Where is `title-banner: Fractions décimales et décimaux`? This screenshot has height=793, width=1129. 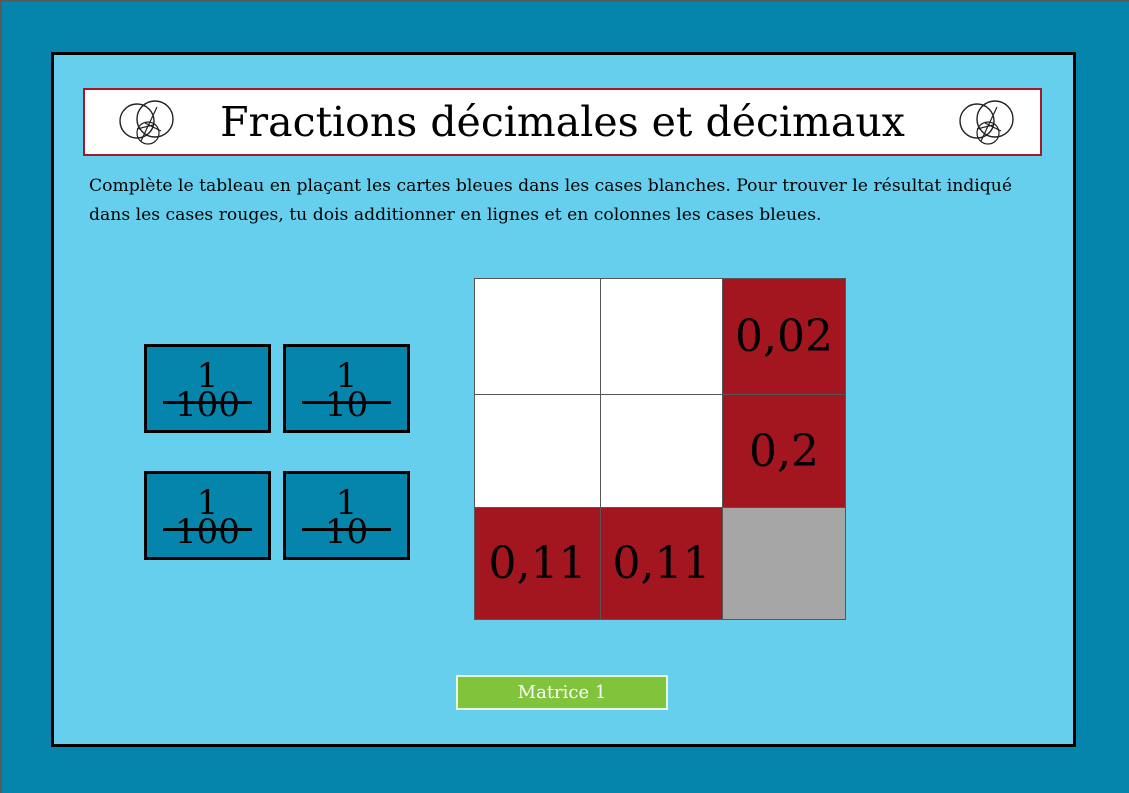 title-banner: Fractions décimales et décimaux is located at coordinates (562, 122).